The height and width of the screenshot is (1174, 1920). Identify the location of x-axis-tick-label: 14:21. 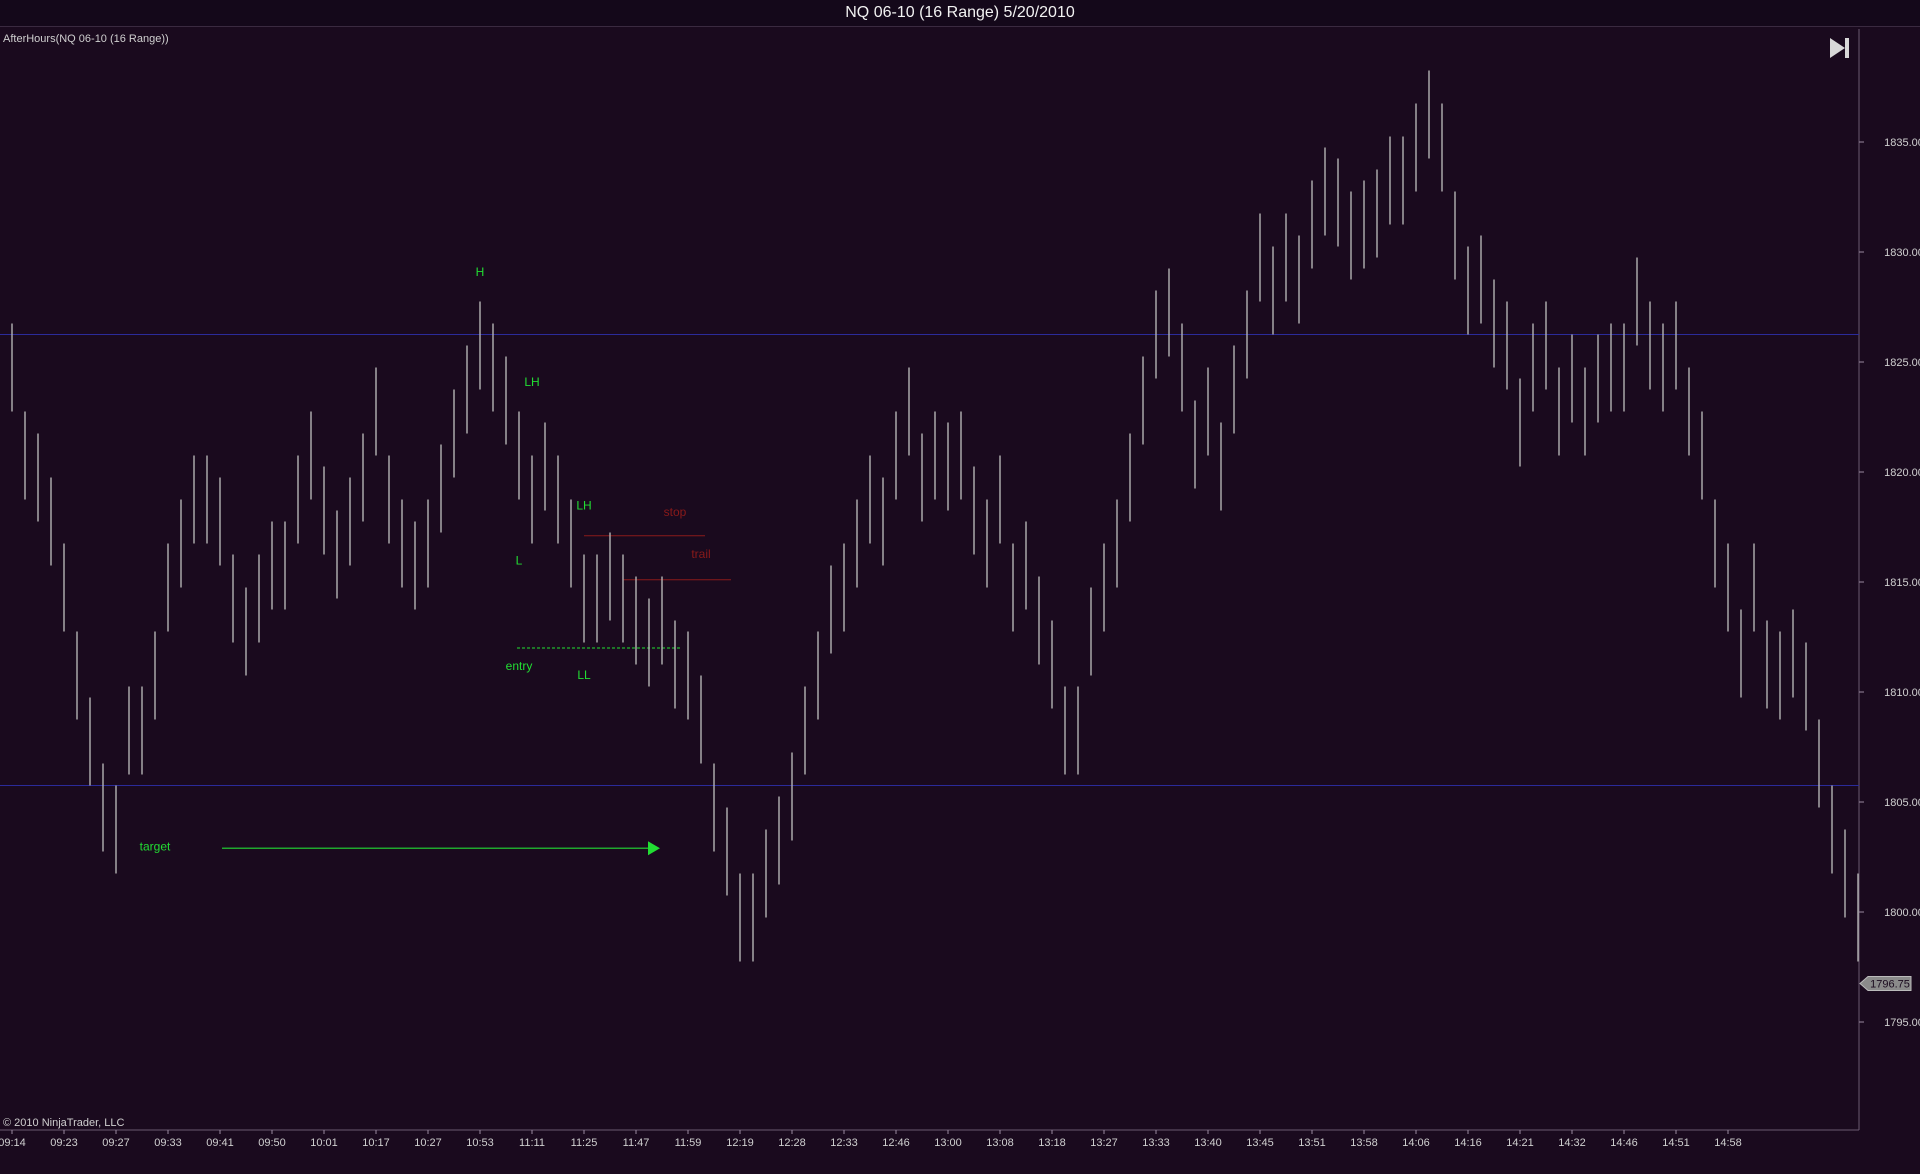
(1520, 1143).